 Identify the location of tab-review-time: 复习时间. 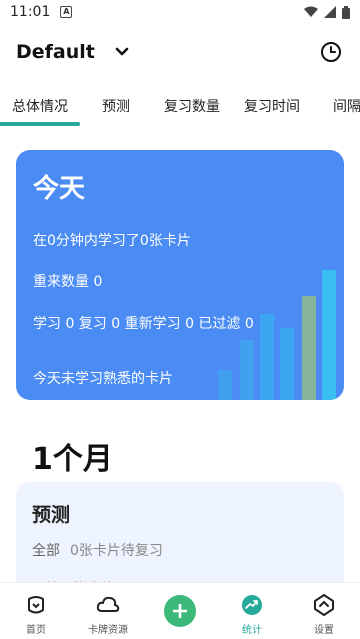
(272, 106).